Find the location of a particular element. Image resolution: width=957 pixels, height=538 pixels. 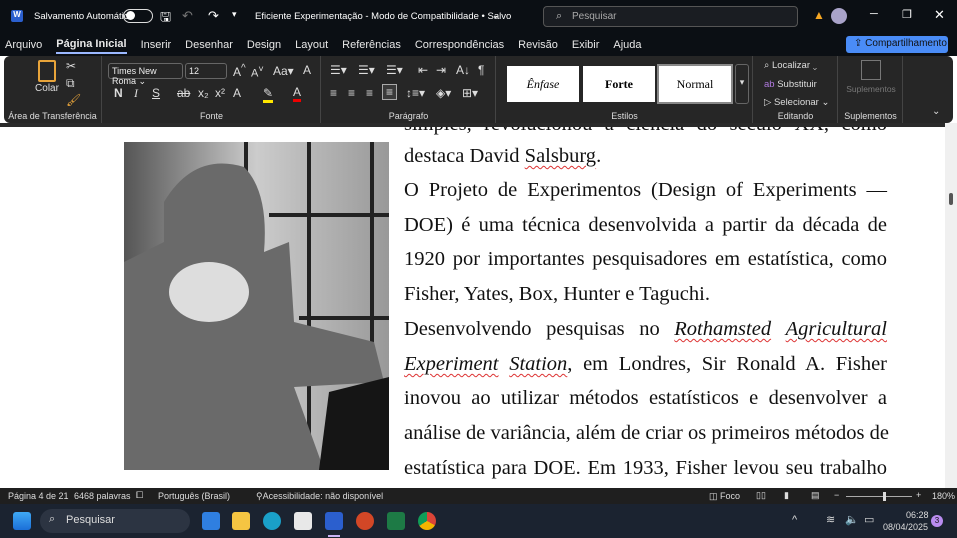

redo-icon: ↷ is located at coordinates (213, 16).